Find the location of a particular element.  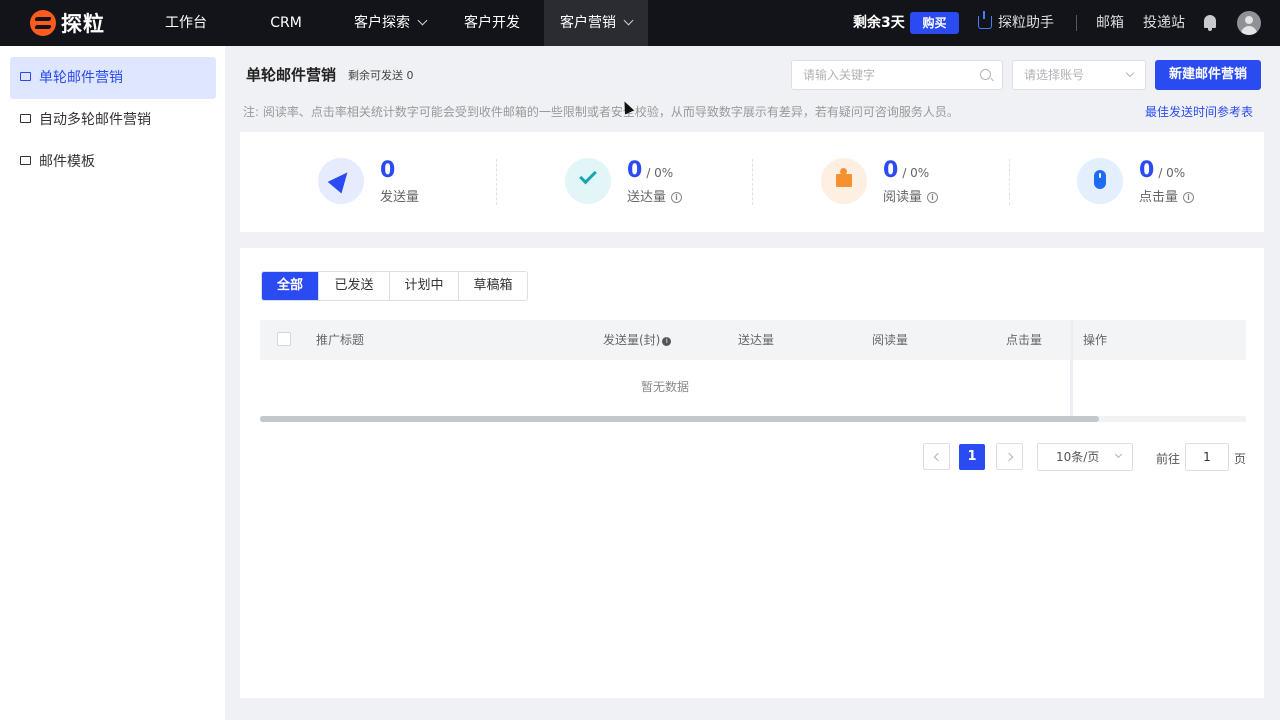

account-select is located at coordinates (1079, 75).